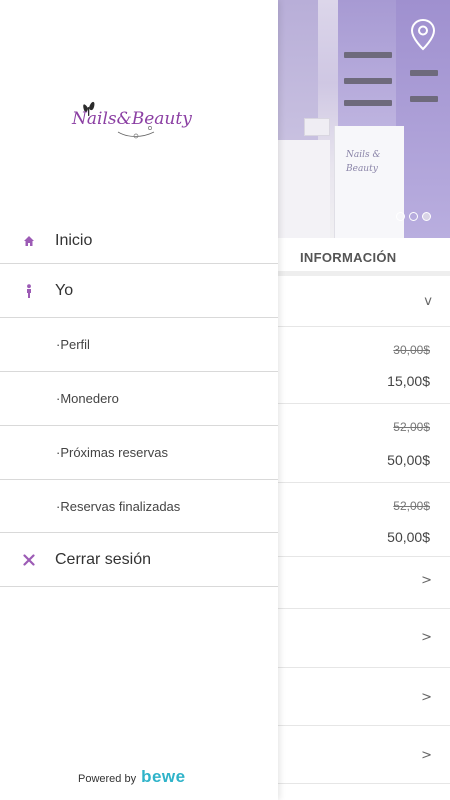  What do you see at coordinates (364, 365) in the screenshot?
I see `service-row: 30,00$ 15,00$` at bounding box center [364, 365].